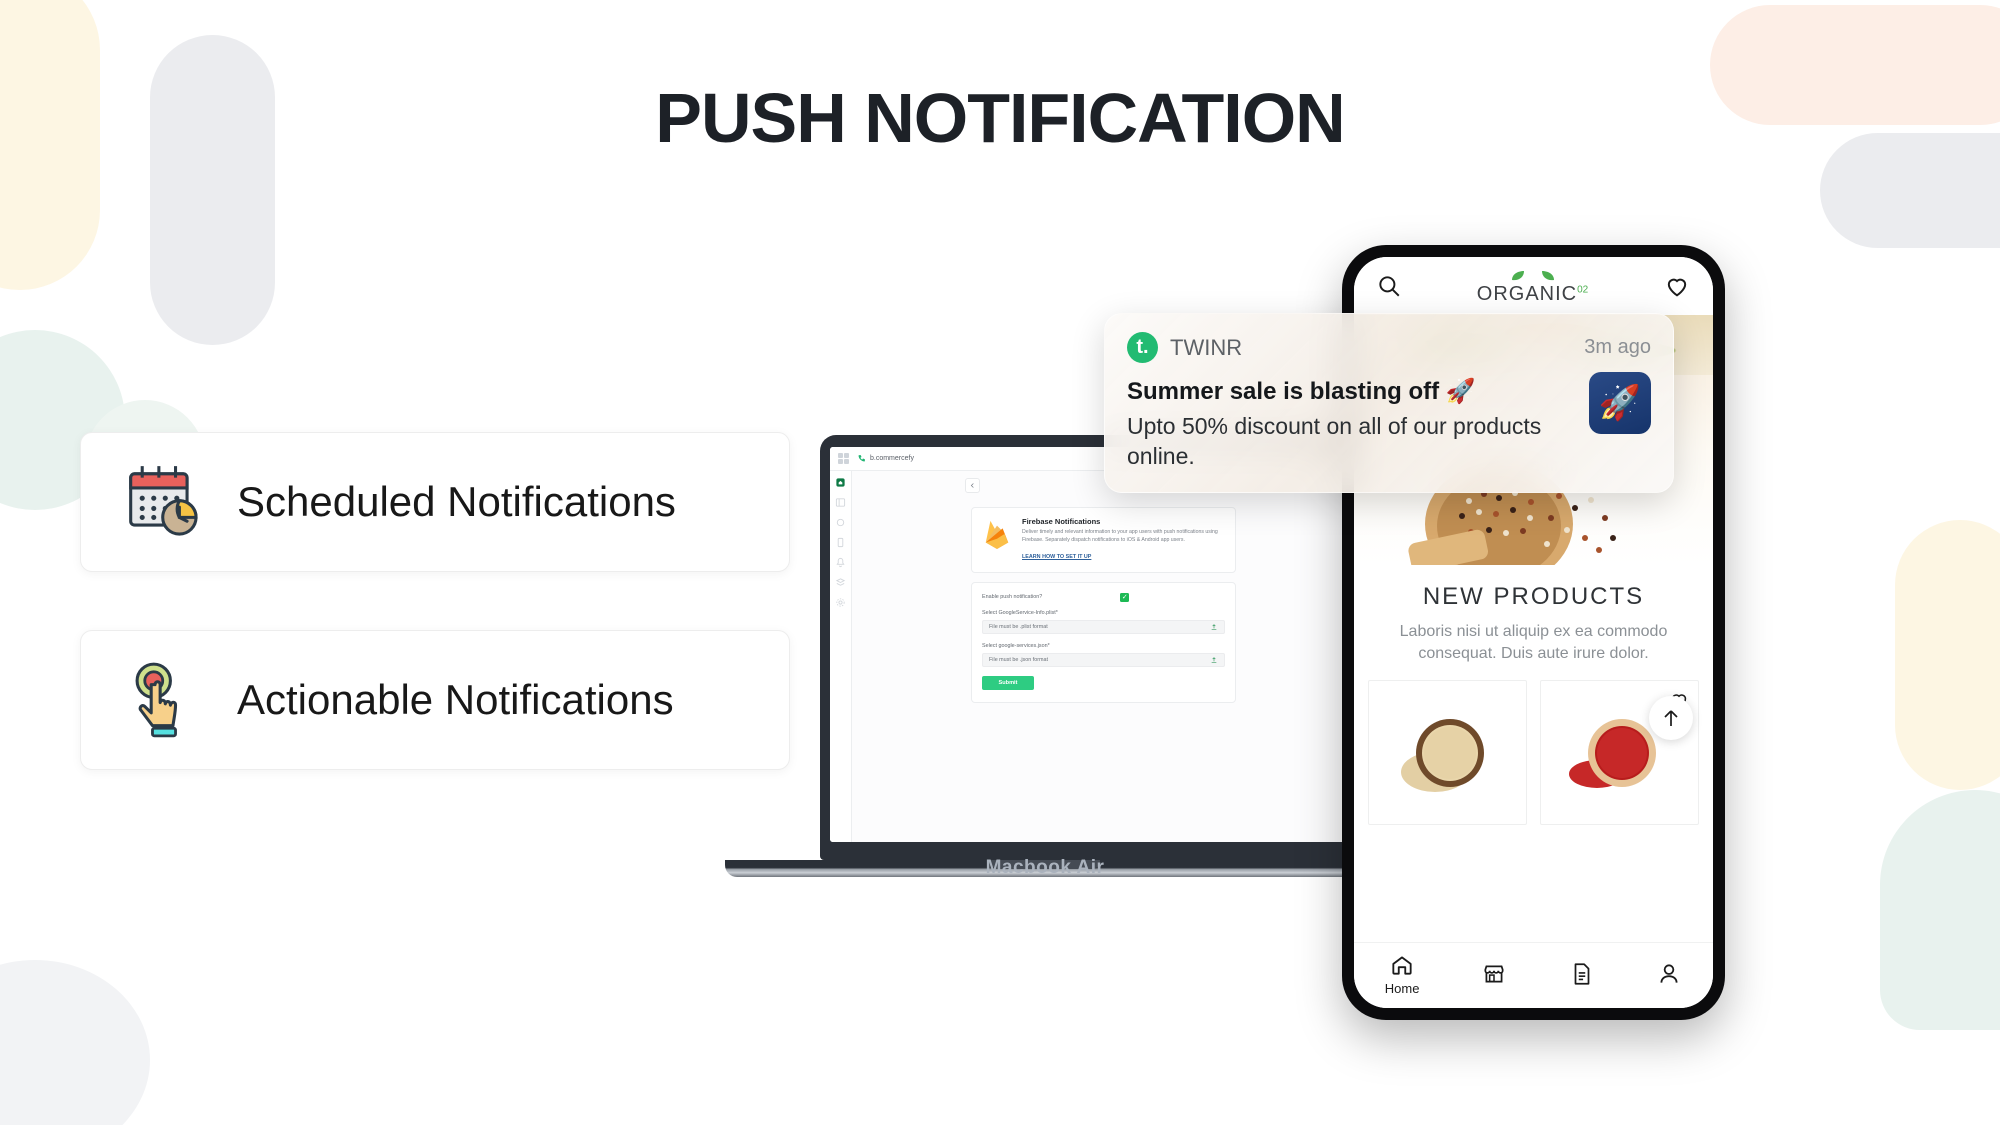 The width and height of the screenshot is (2000, 1125). I want to click on submit-button: Submit, so click(1008, 682).